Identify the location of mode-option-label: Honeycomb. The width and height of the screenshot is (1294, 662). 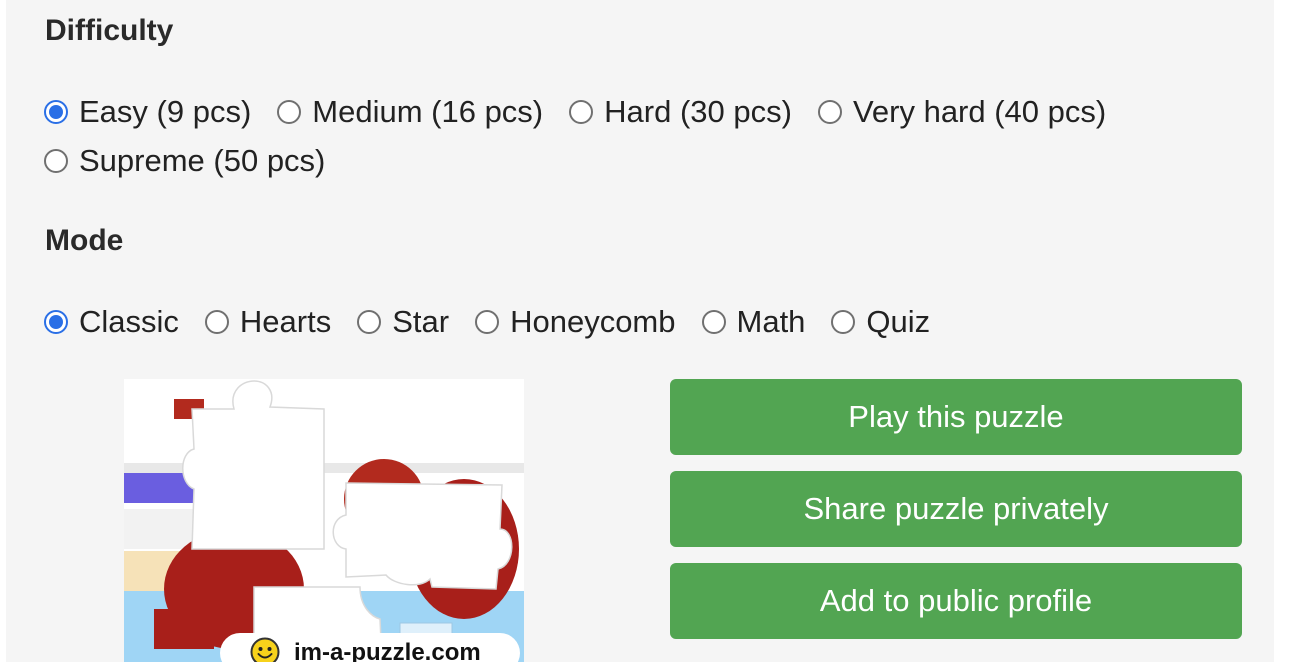
(593, 321).